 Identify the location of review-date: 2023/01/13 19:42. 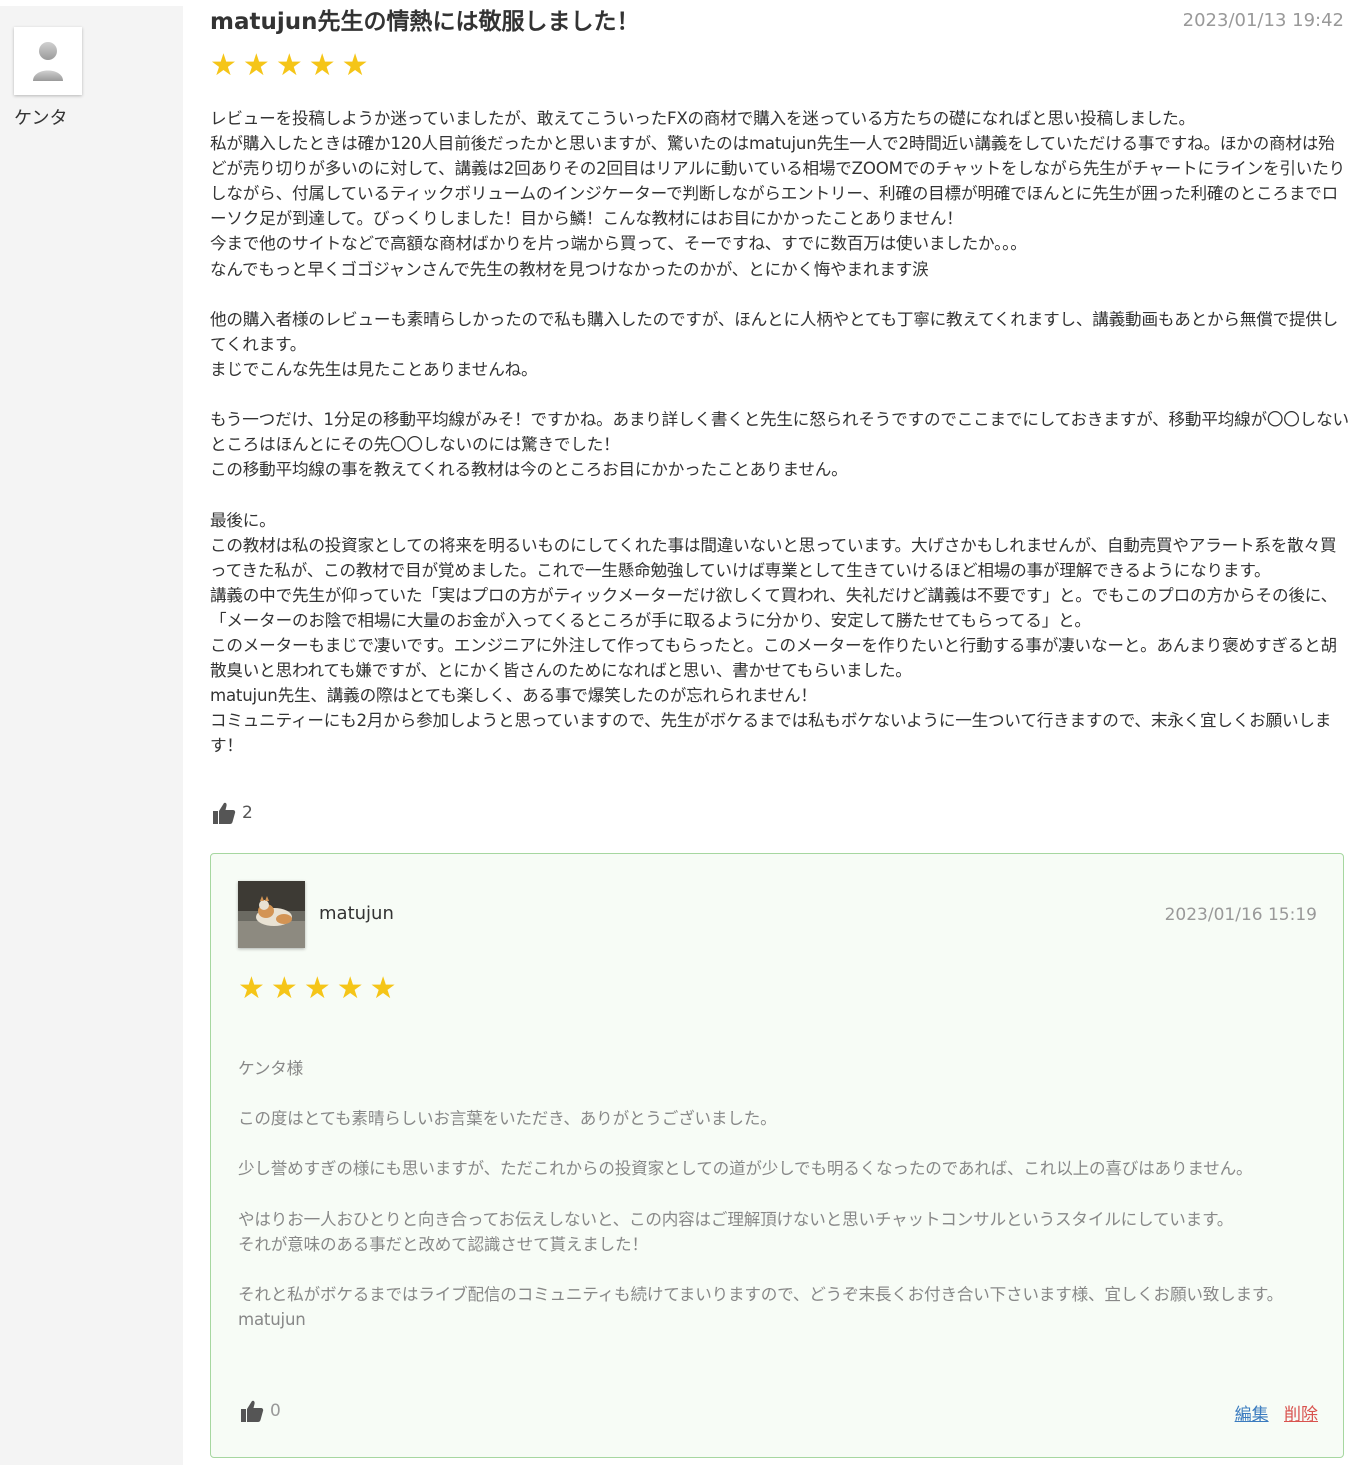
(1263, 20).